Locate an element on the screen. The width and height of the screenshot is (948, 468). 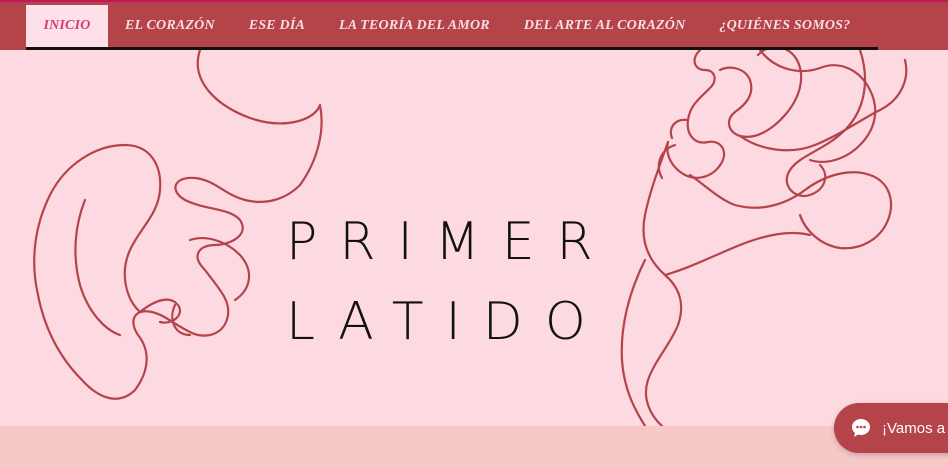
hero-title: PRIMER LATIDO is located at coordinates (450, 282).